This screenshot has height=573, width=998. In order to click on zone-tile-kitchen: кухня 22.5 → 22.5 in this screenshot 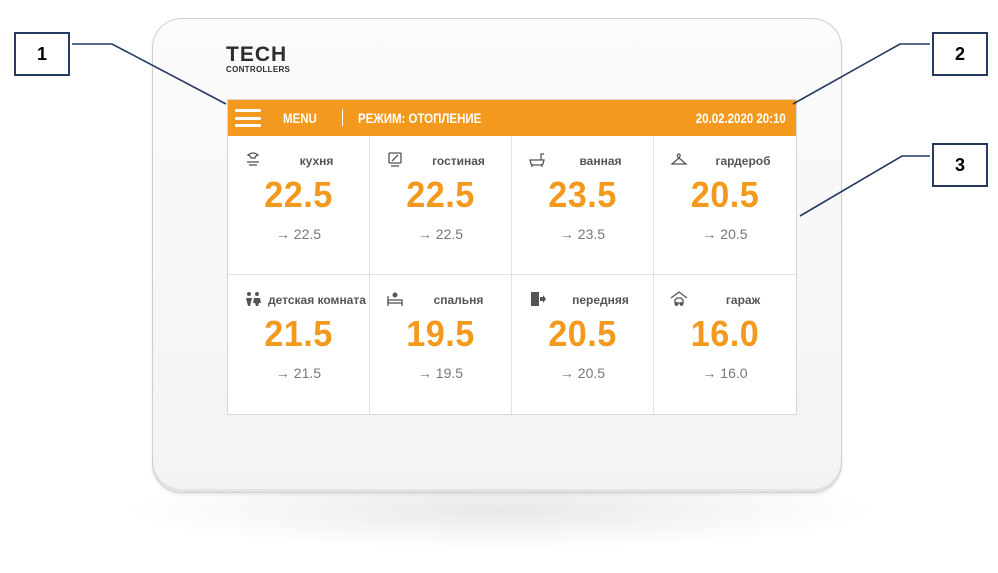, I will do `click(299, 205)`.